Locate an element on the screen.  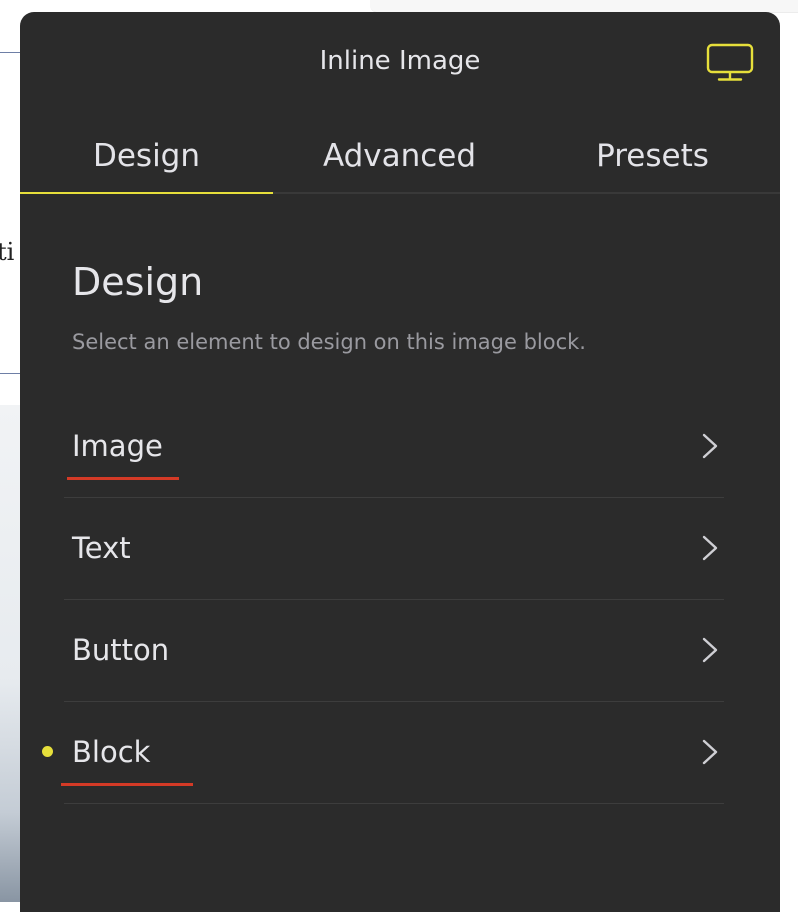
design-item-label: Block is located at coordinates (111, 752).